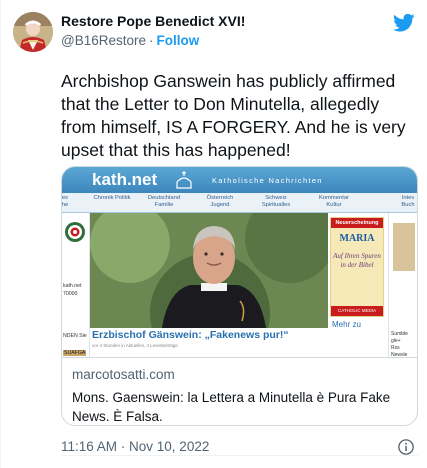 The width and height of the screenshot is (427, 468). Describe the element at coordinates (395, 348) in the screenshot. I see `social-link: Rss` at that location.